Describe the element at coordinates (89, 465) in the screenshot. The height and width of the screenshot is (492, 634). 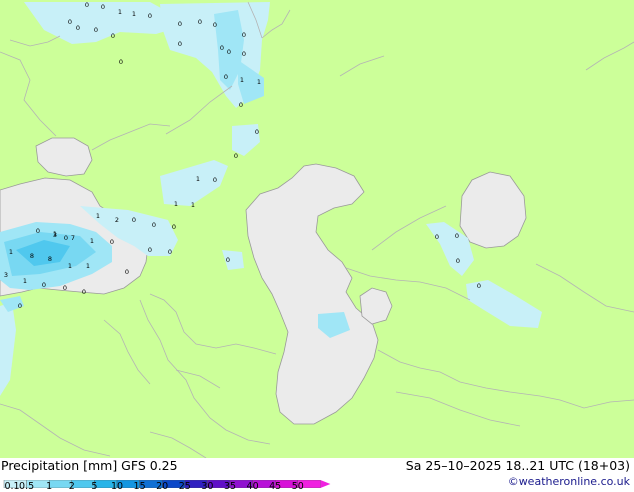
I see `map-title: Precipitation [mm] GFS 0.25` at that location.